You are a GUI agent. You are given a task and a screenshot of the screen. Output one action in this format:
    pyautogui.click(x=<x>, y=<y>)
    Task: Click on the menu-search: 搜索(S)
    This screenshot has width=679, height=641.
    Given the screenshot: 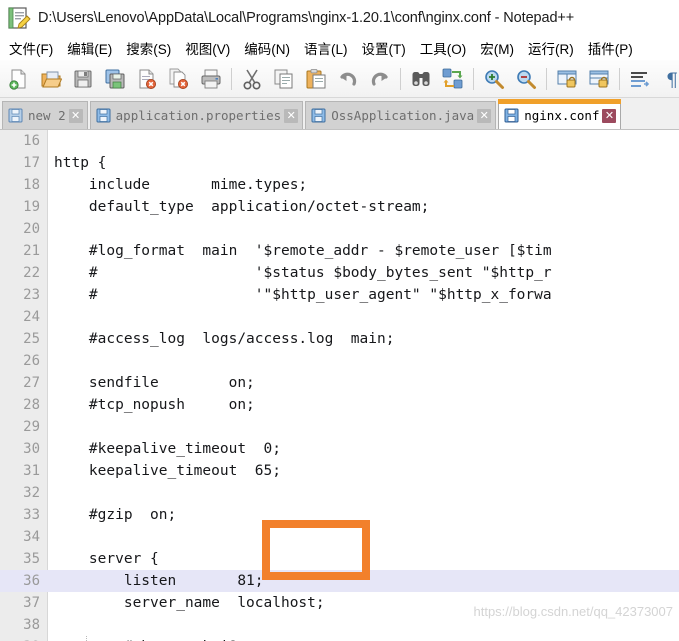 What is the action you would take?
    pyautogui.click(x=148, y=48)
    